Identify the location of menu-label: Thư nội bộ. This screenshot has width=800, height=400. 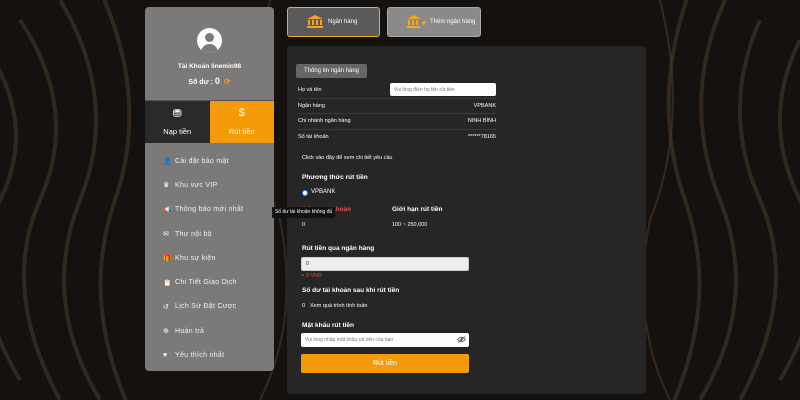
(193, 234).